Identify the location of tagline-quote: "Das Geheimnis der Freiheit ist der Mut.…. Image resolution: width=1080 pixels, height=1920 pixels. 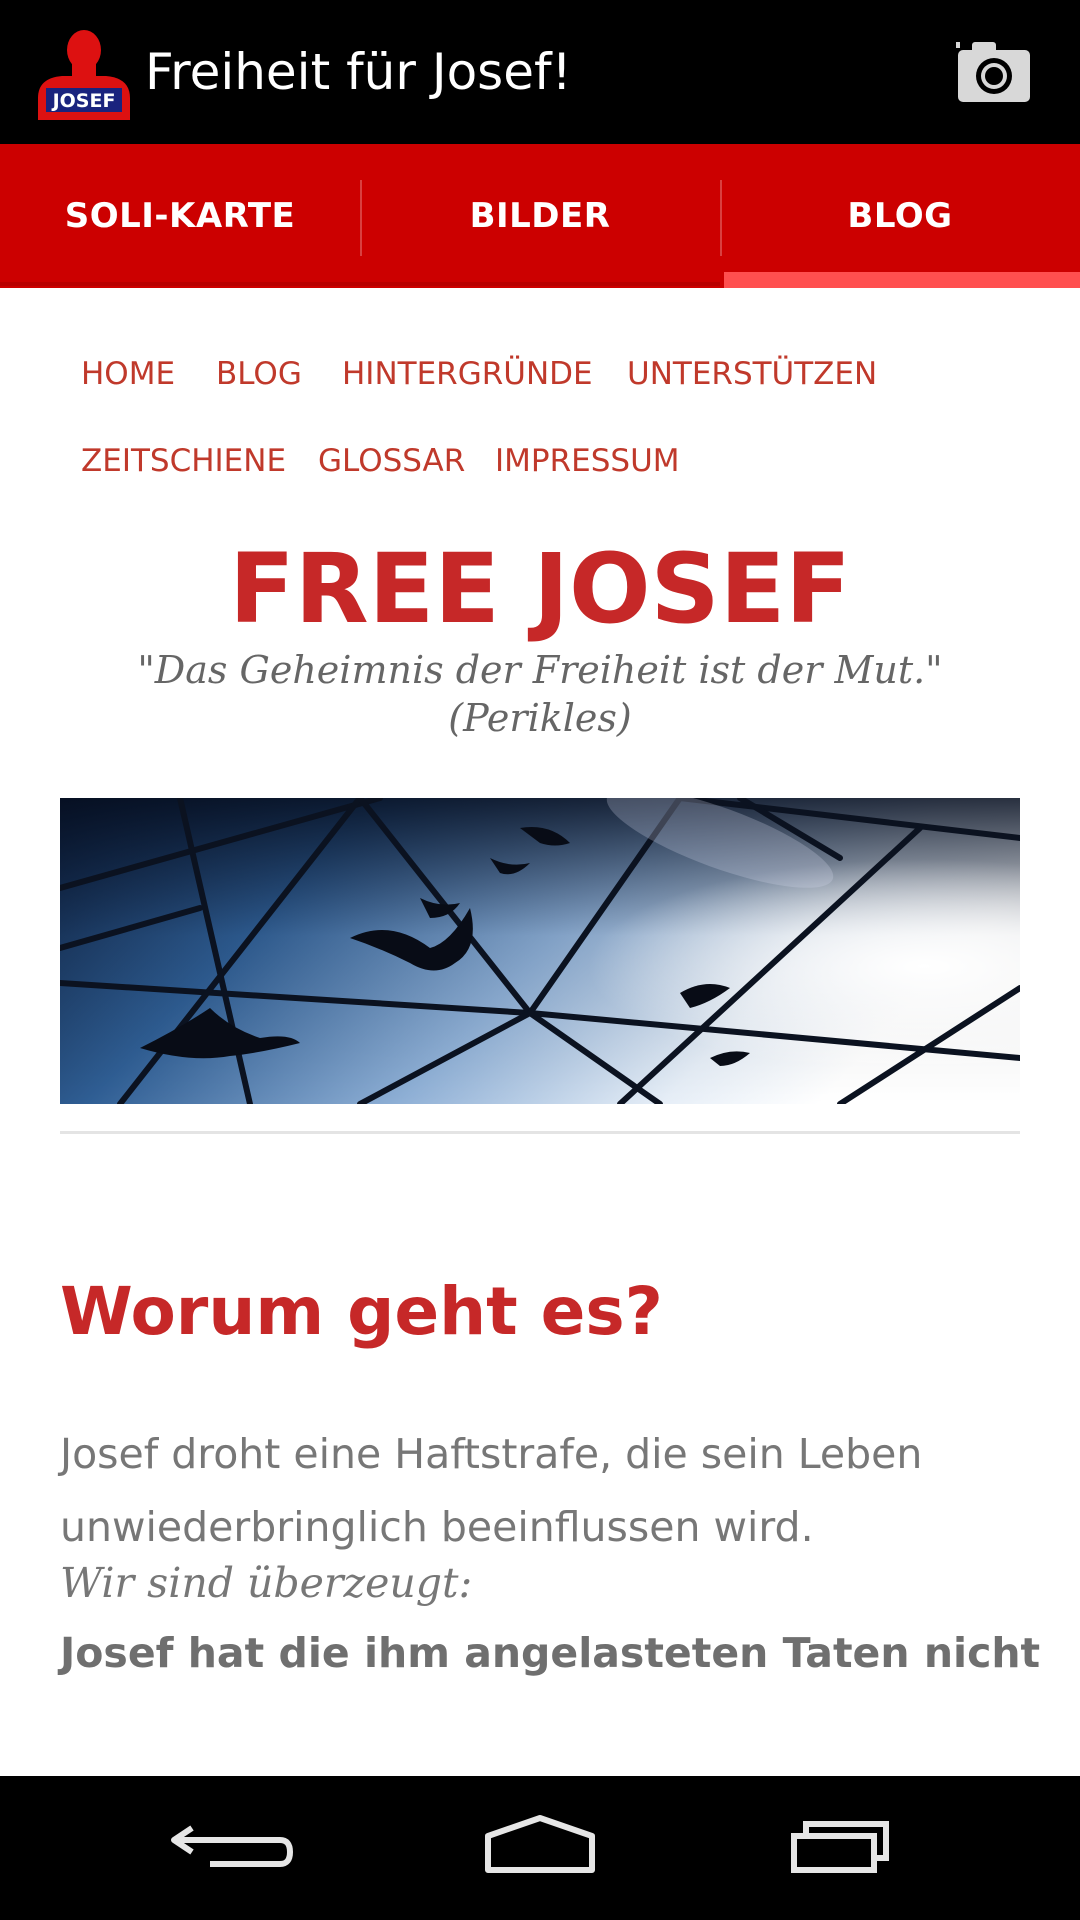
(540, 670).